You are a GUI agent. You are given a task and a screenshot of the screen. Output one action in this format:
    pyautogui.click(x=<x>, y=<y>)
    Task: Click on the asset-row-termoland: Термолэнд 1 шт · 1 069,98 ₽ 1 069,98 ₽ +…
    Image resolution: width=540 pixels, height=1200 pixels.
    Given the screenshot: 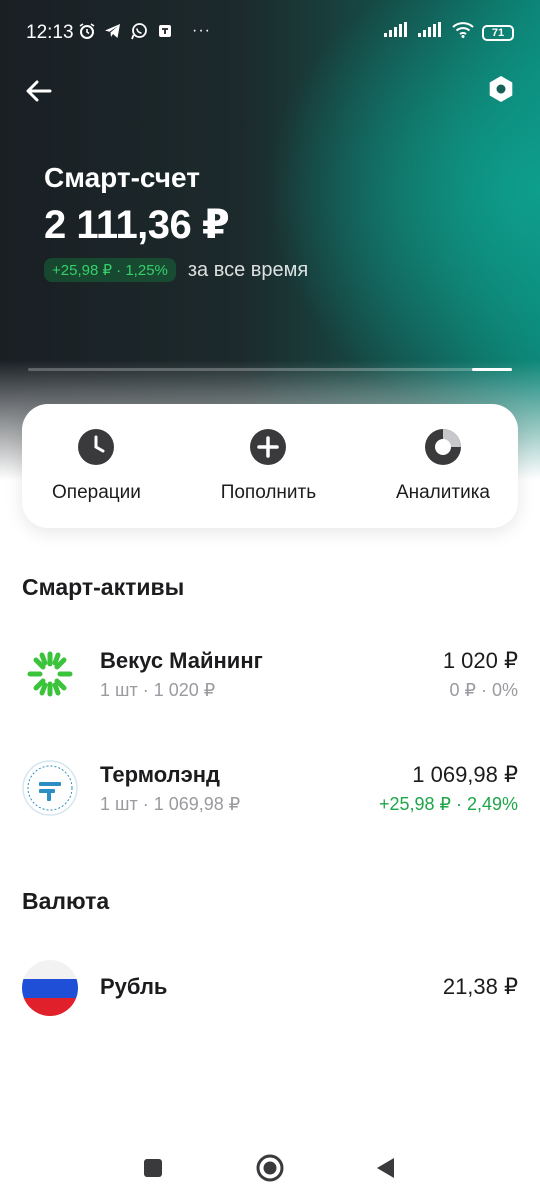 What is the action you would take?
    pyautogui.click(x=270, y=789)
    